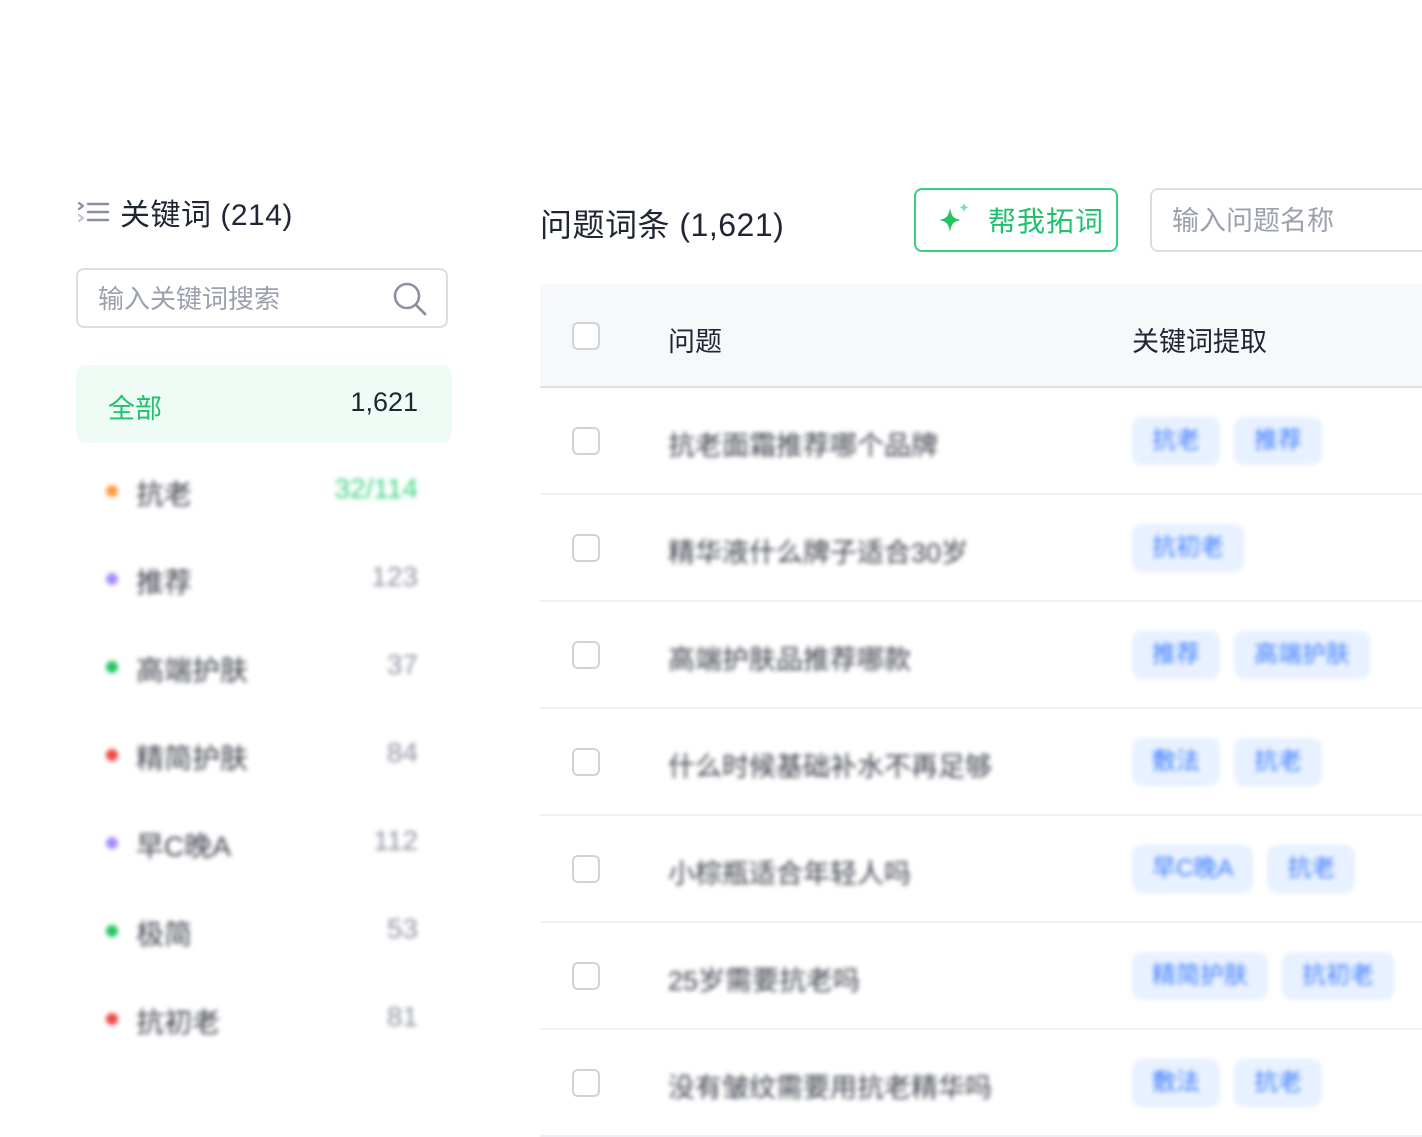 The width and height of the screenshot is (1422, 1137). I want to click on sidebar-item-count: 123, so click(394, 576).